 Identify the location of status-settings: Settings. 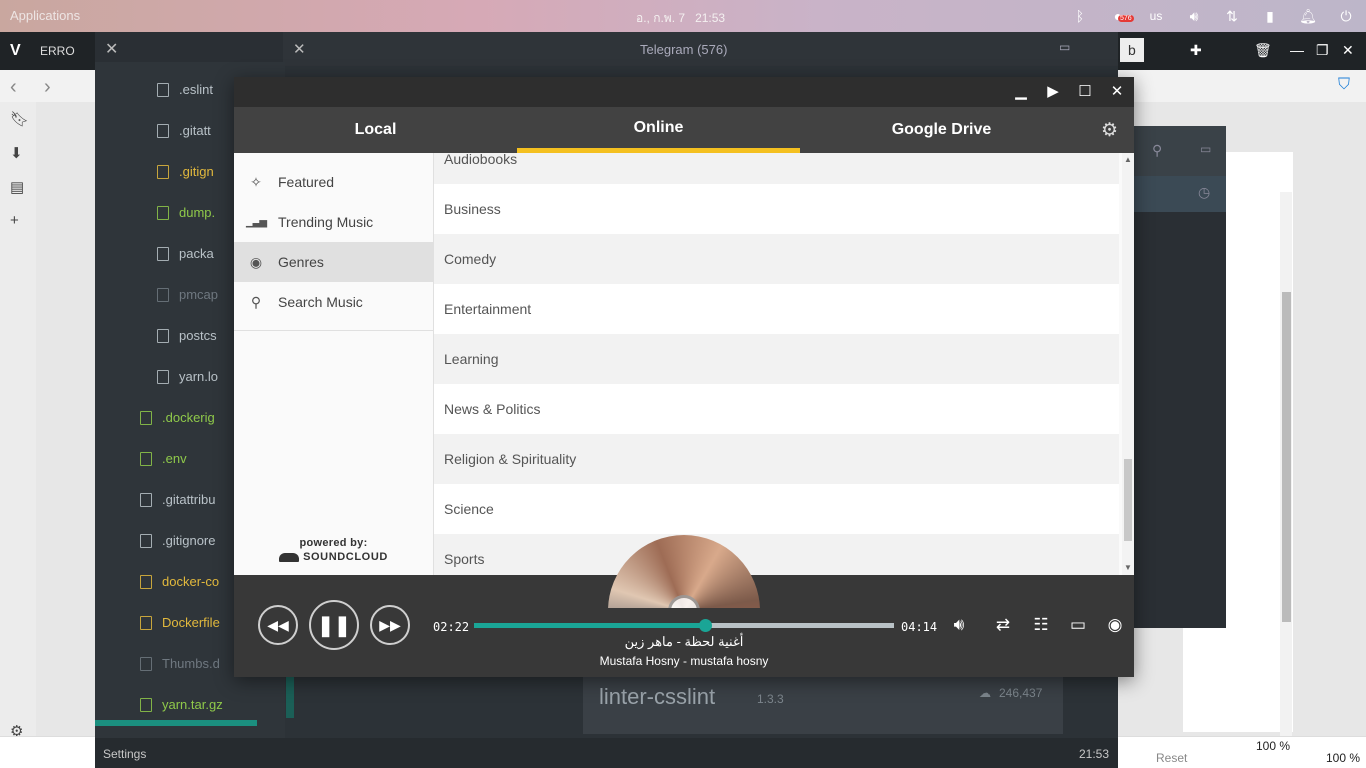
(124, 754).